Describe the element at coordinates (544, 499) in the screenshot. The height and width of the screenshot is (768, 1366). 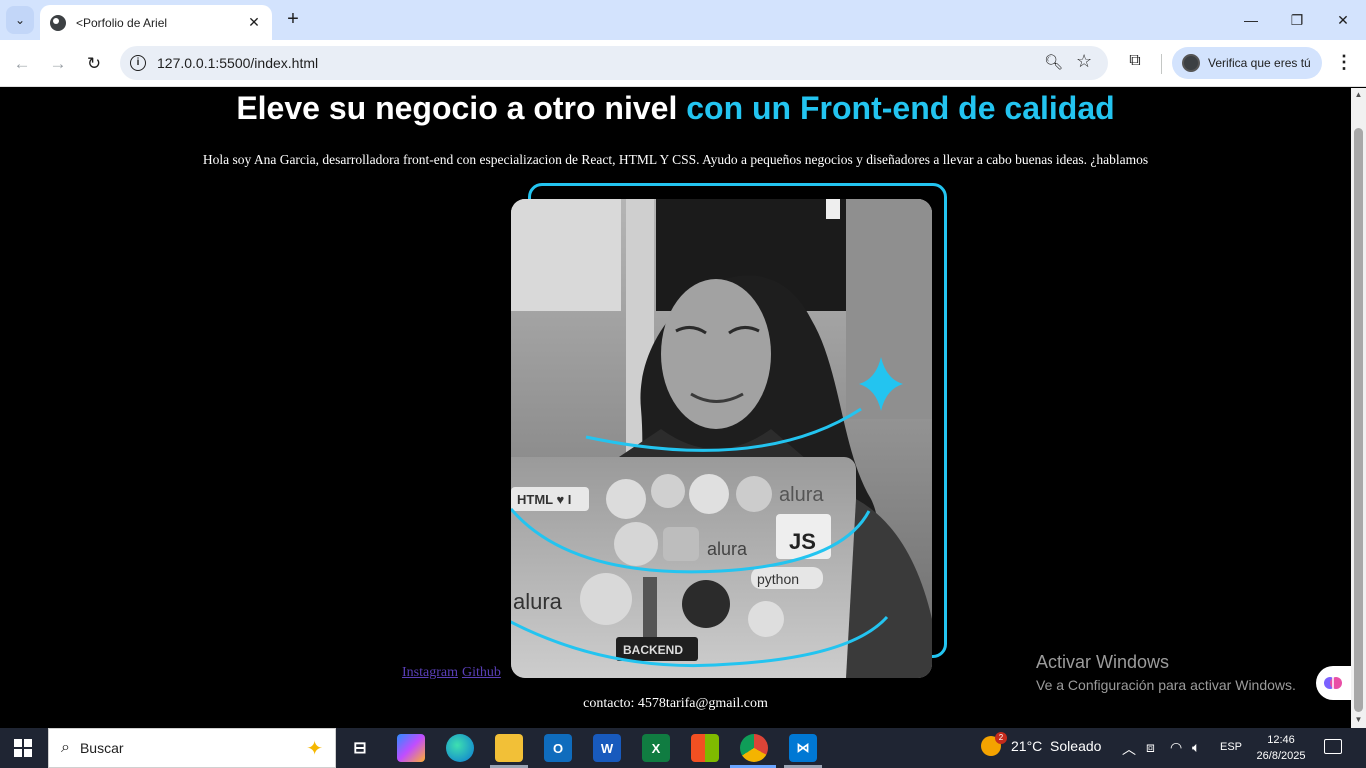
I see `sticker-html: HTML ♥ I` at that location.